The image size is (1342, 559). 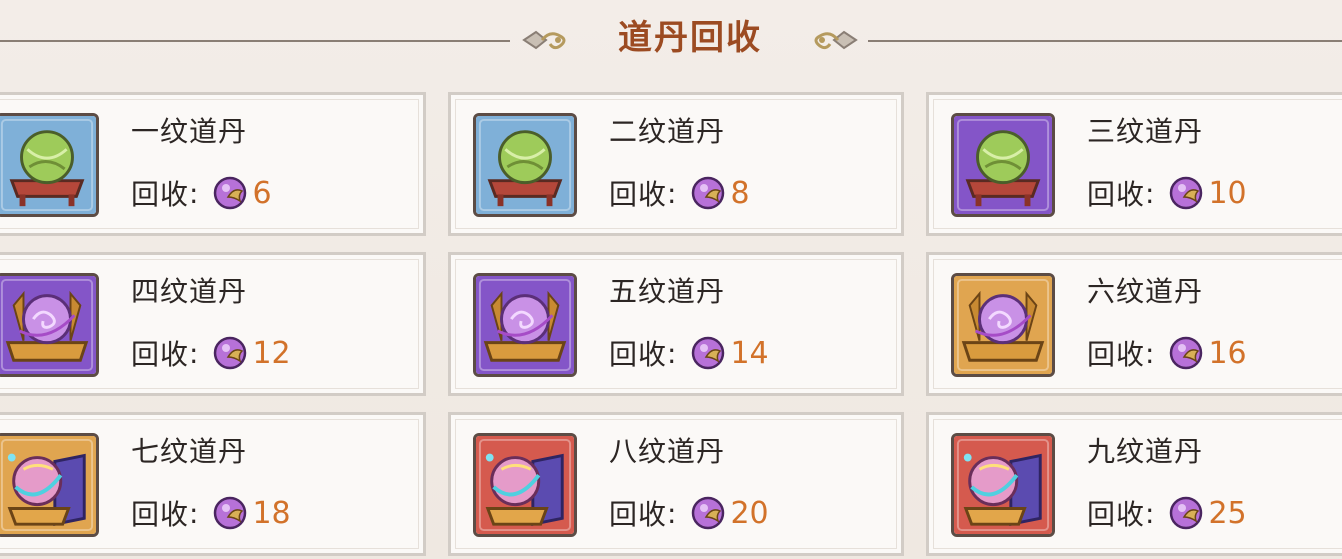 What do you see at coordinates (1134, 164) in the screenshot?
I see `recycle-item-card: 三纹道丹回收: 10` at bounding box center [1134, 164].